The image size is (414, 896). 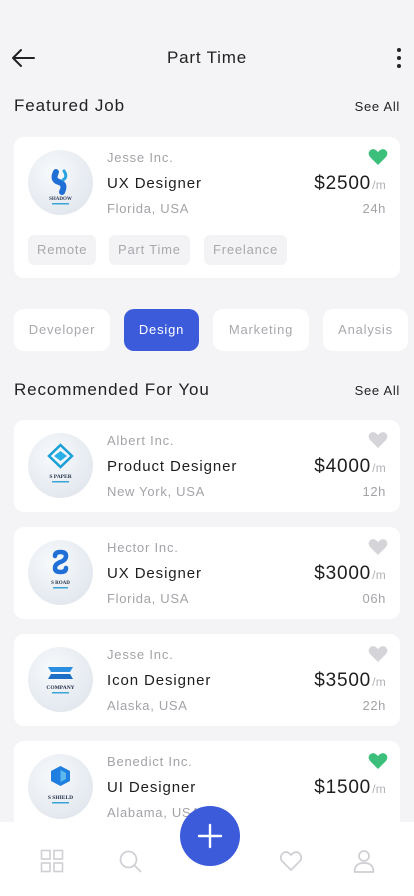 What do you see at coordinates (377, 390) in the screenshot?
I see `recommended-see-all-link: See All` at bounding box center [377, 390].